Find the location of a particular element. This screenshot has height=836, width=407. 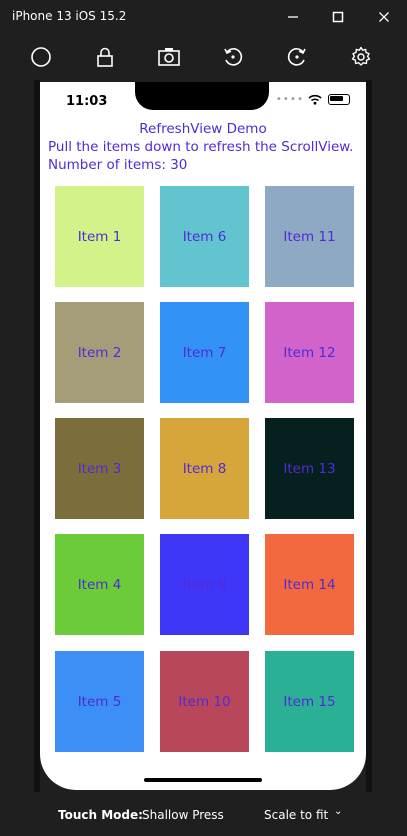

grid-item-label: Item 9 is located at coordinates (204, 584).